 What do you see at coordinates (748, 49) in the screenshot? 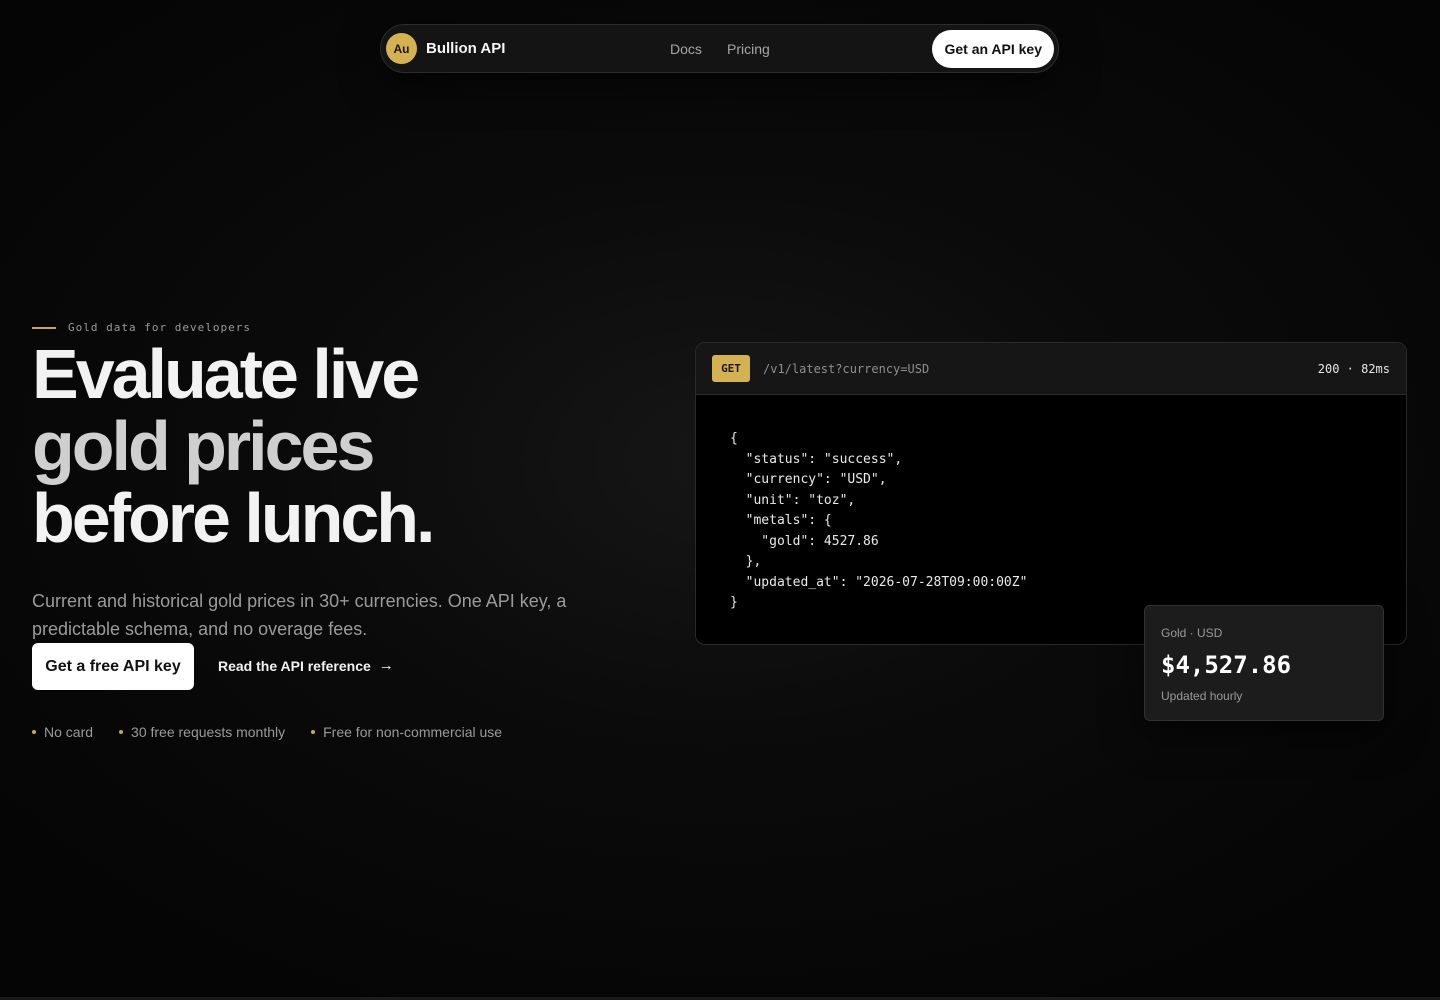
I see `nav-link-pricing: Pricing` at bounding box center [748, 49].